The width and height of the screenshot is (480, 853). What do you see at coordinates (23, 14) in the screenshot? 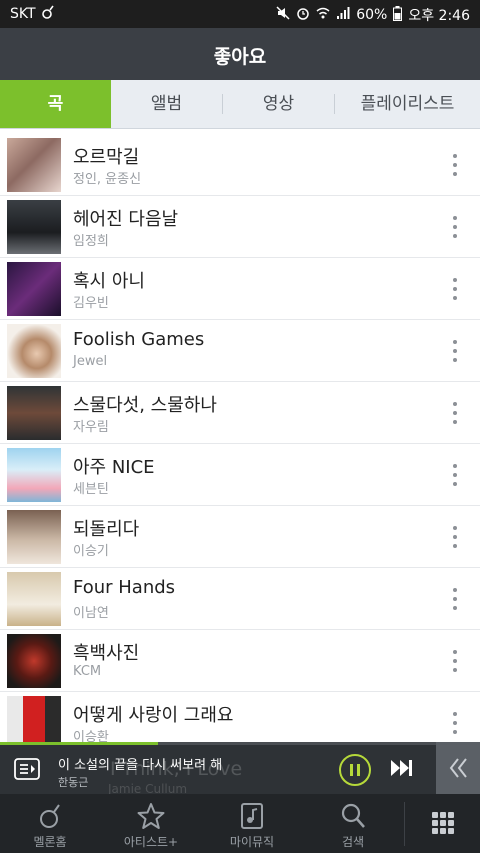
I see `carrier-label: SKT` at bounding box center [23, 14].